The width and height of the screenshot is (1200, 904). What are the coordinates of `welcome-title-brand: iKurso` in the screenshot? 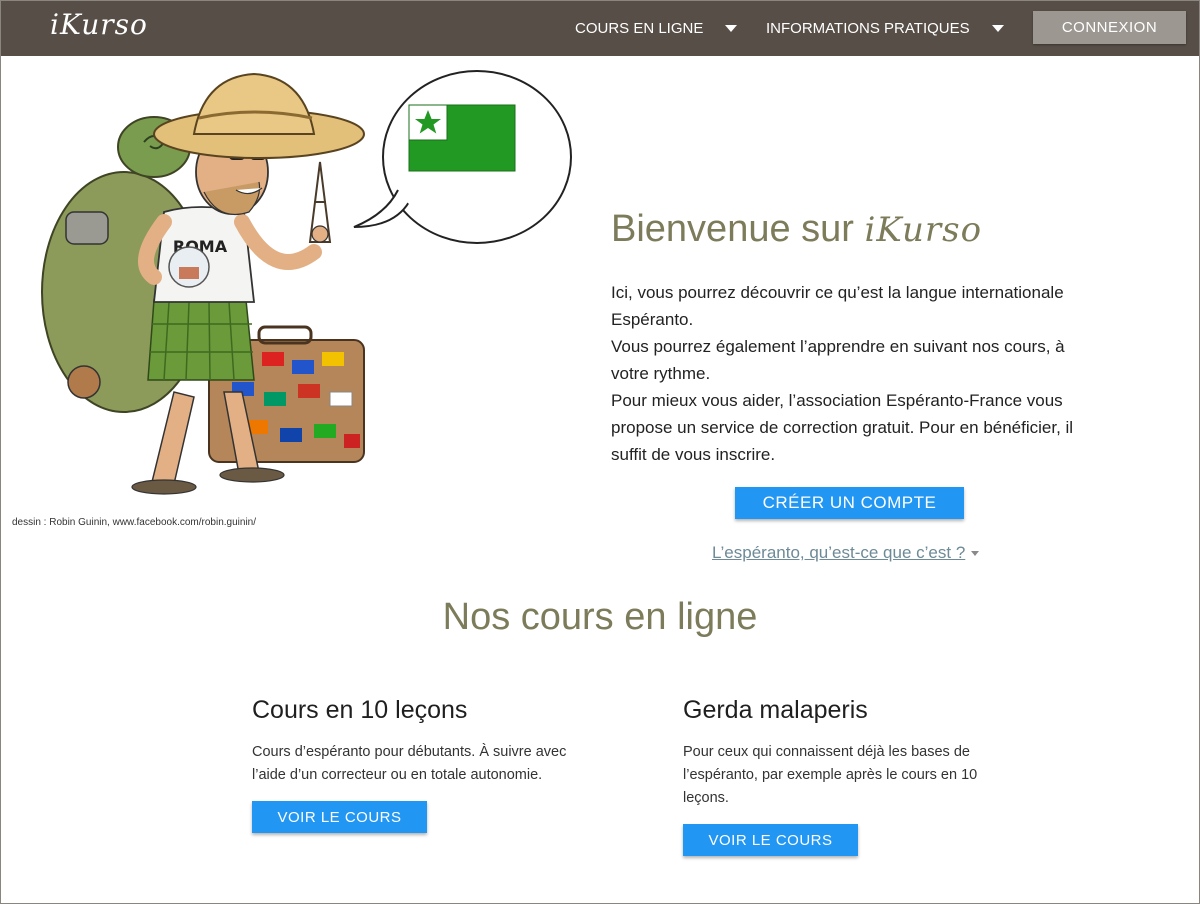 It's located at (923, 230).